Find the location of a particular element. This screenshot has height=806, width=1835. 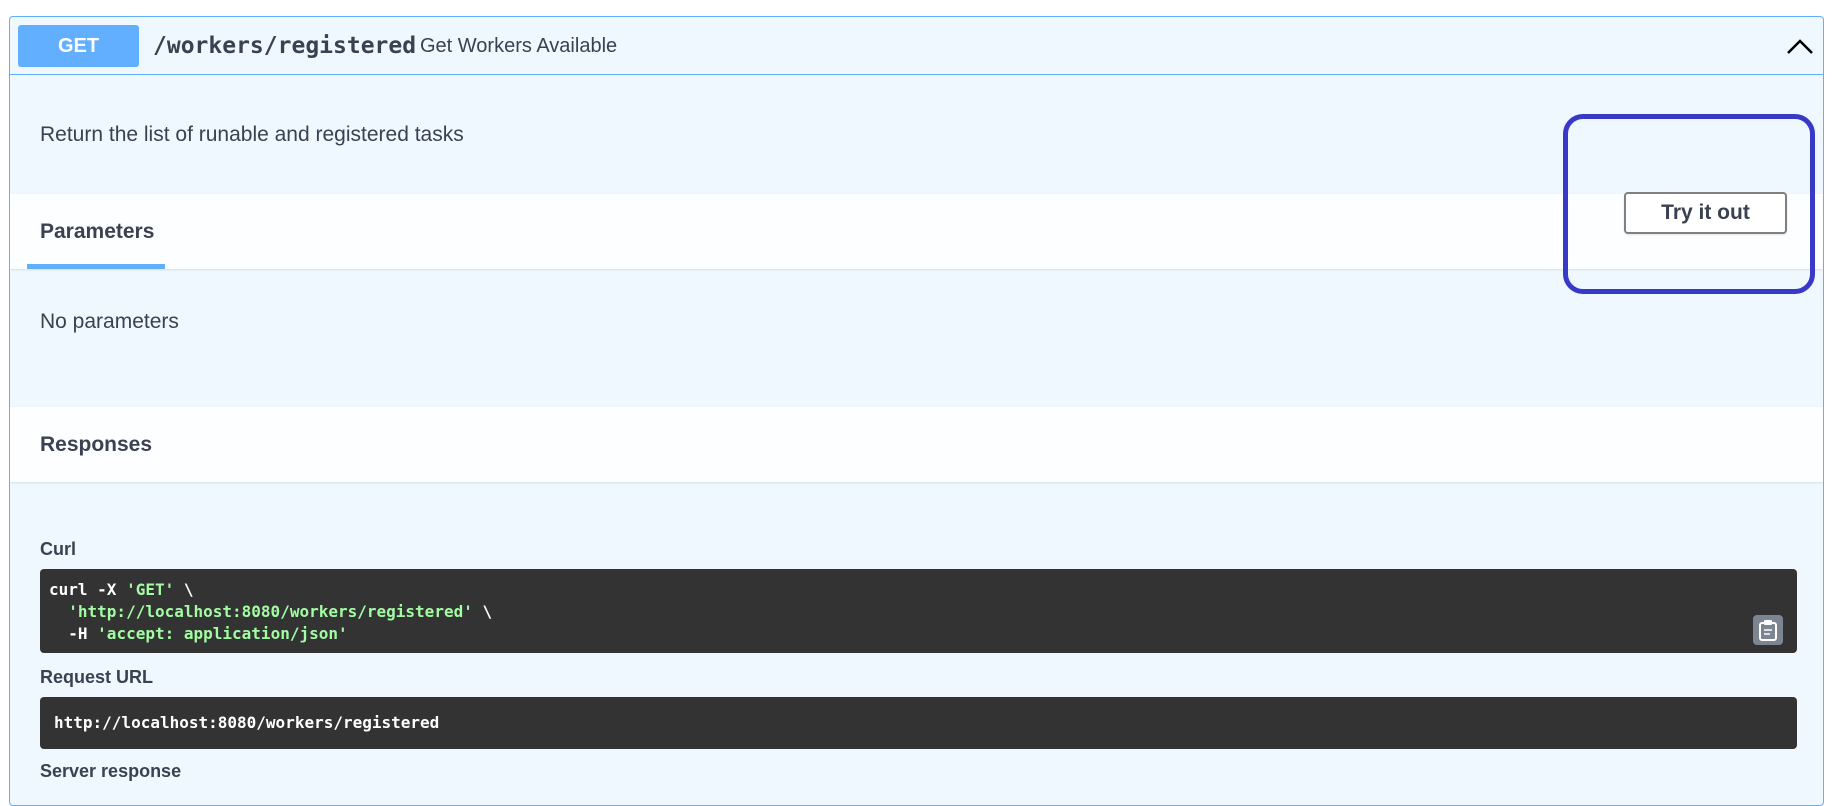

clipboard-icon is located at coordinates (1768, 630).